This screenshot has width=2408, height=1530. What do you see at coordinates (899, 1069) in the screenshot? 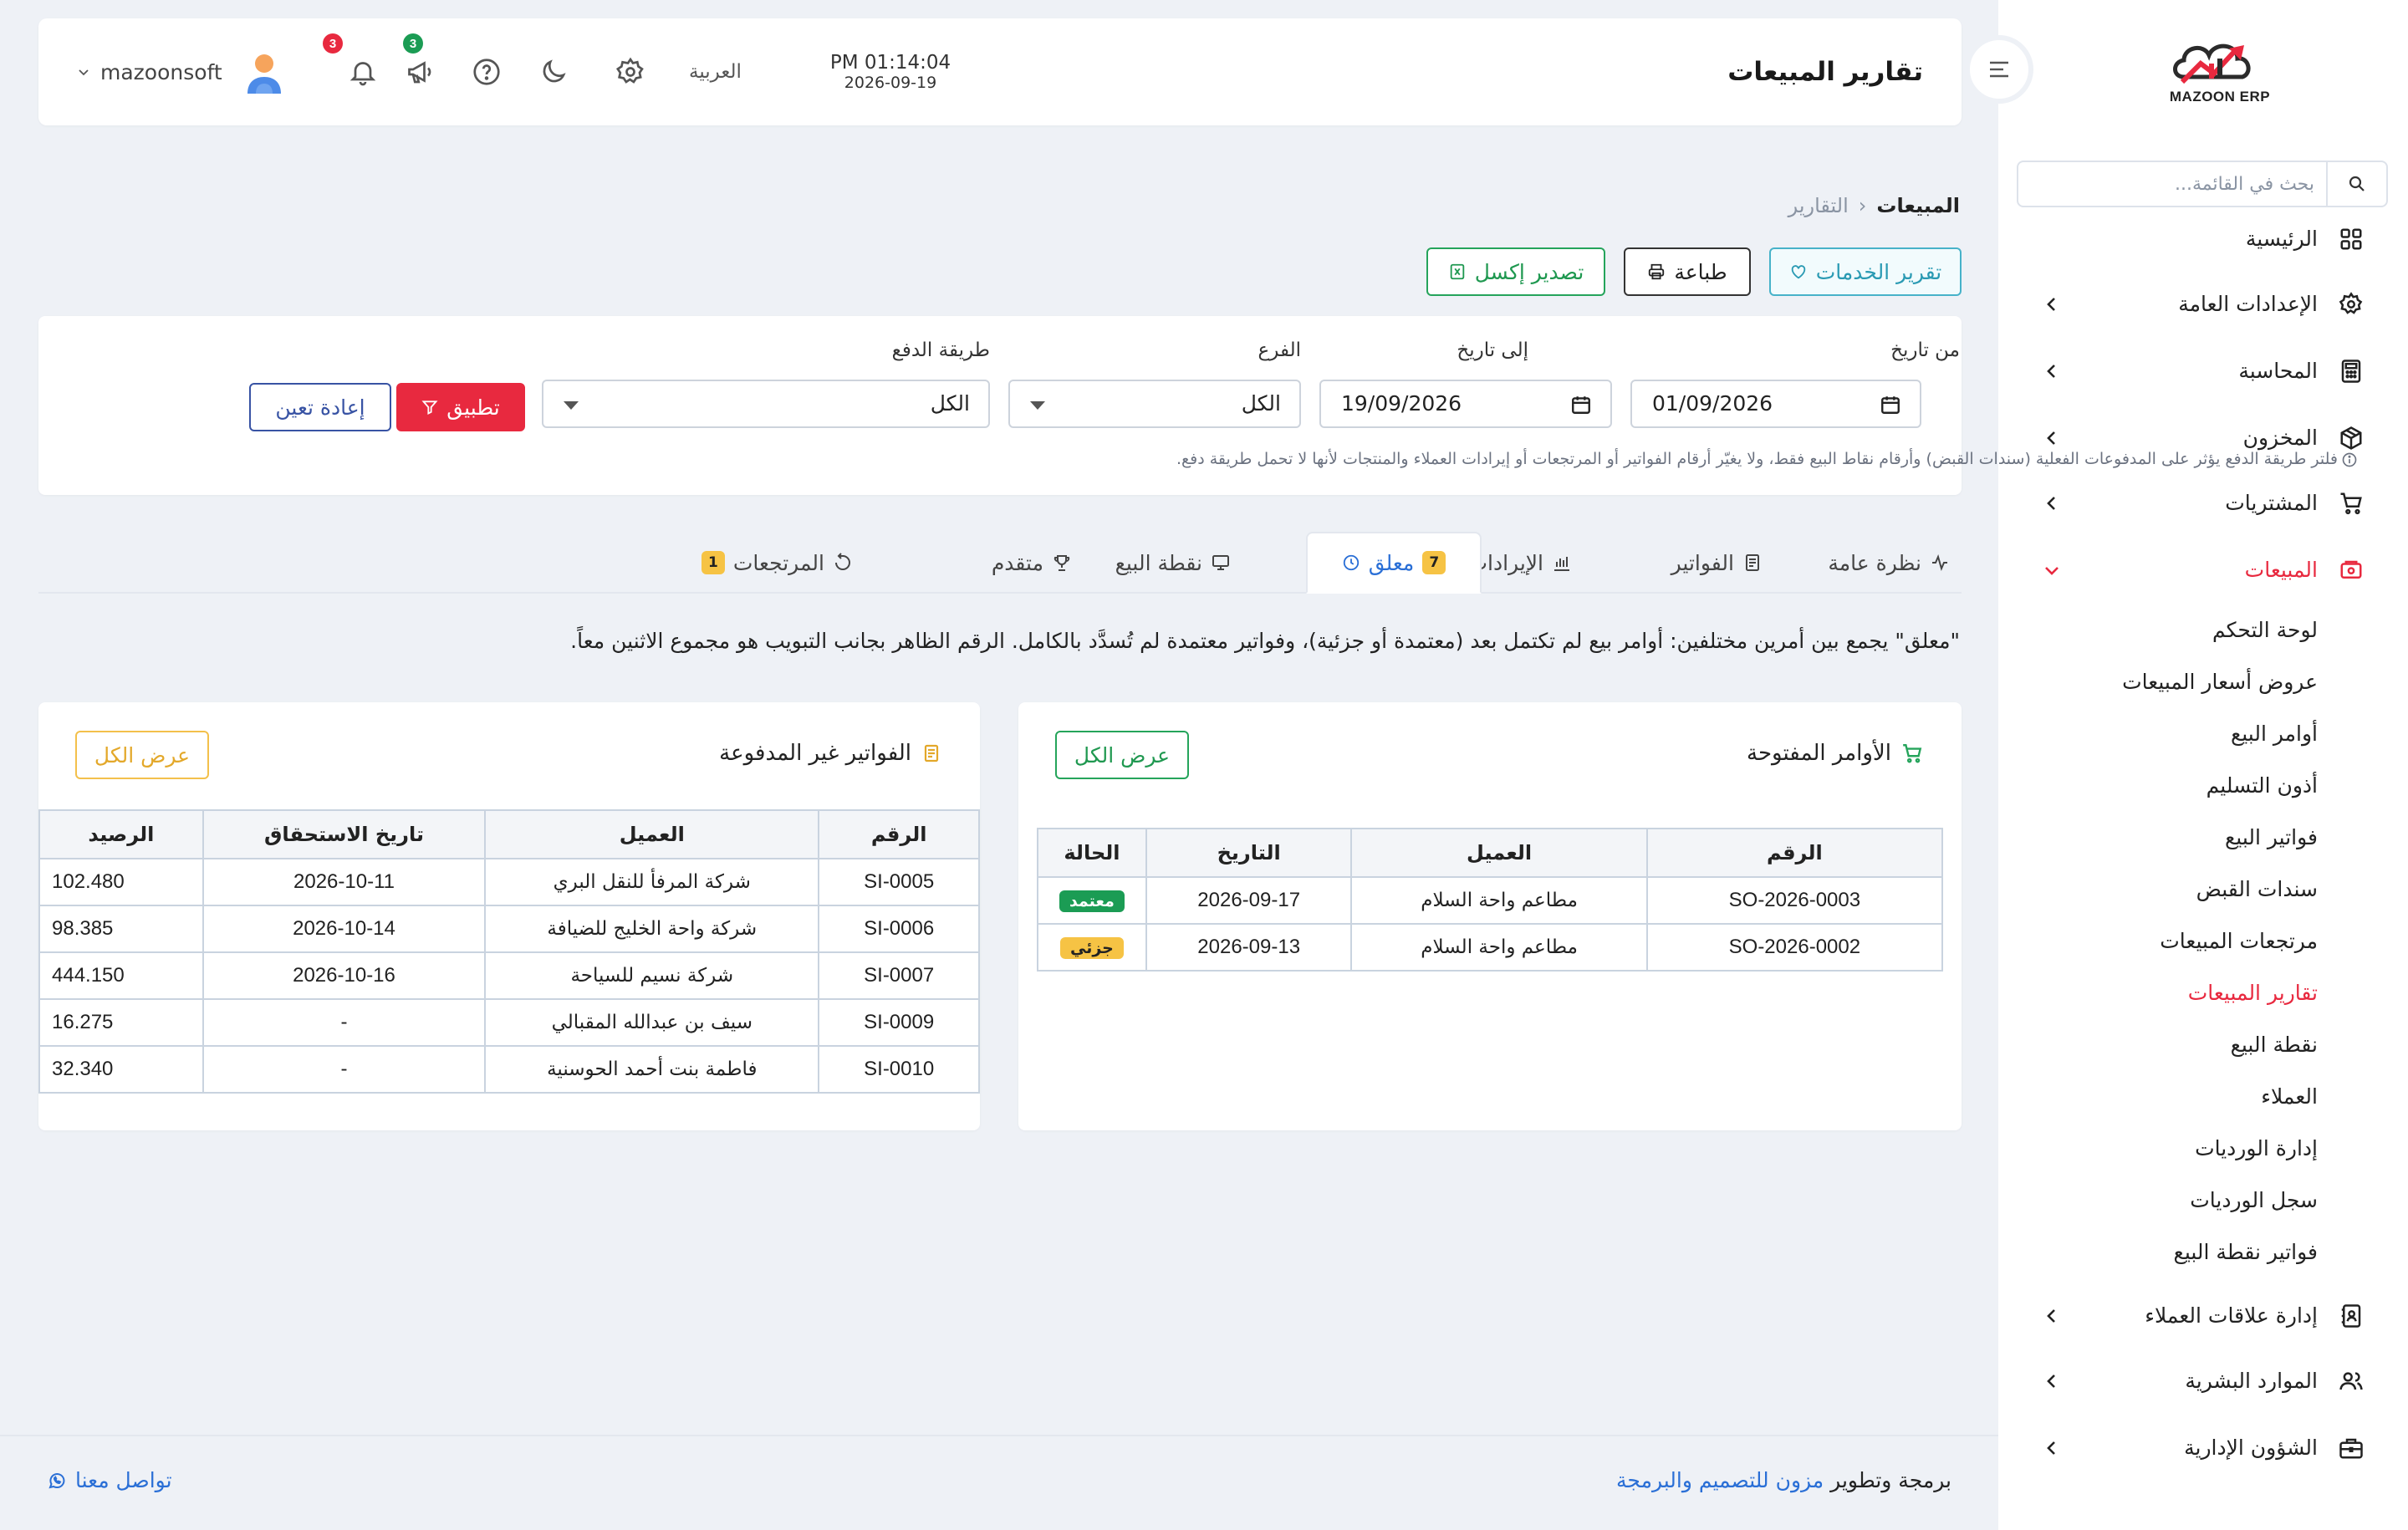
I see `invoice-number: SI-0010` at bounding box center [899, 1069].